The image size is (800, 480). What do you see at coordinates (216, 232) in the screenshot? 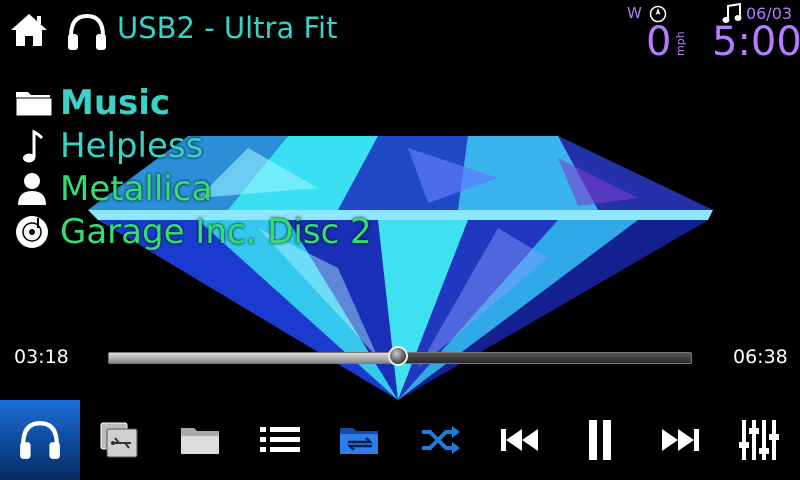
I see `album-title: Garage Inc. Disc 2` at bounding box center [216, 232].